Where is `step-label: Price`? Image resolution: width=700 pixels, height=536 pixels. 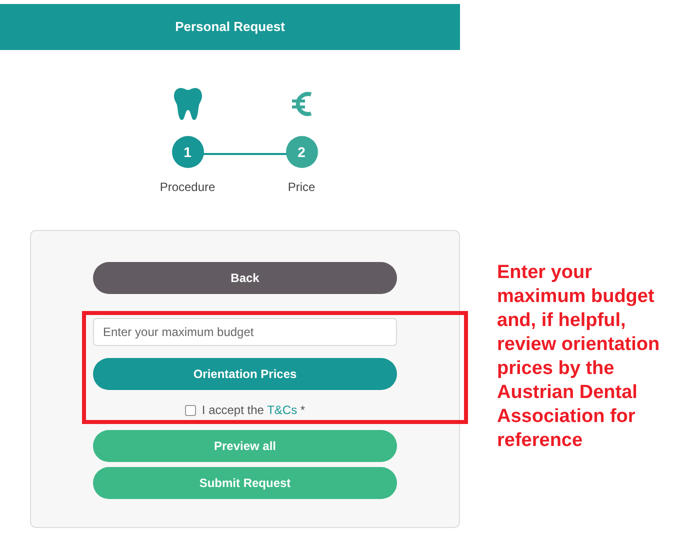
step-label: Price is located at coordinates (302, 187).